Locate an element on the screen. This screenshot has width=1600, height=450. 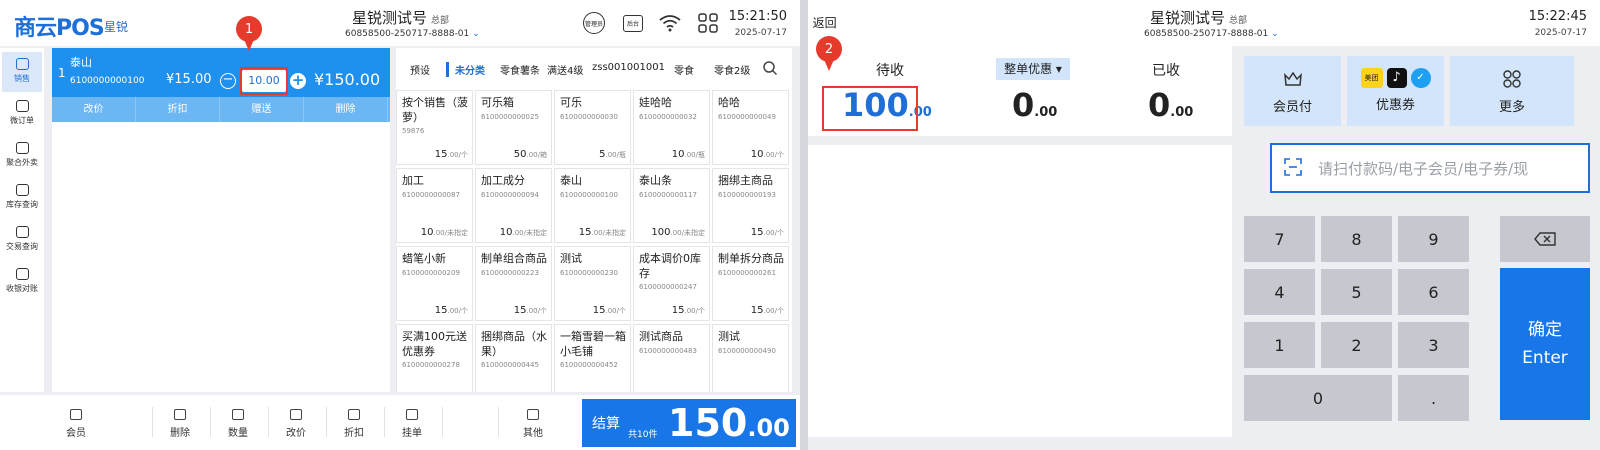
more-pay-button: 更多 is located at coordinates (1512, 91).